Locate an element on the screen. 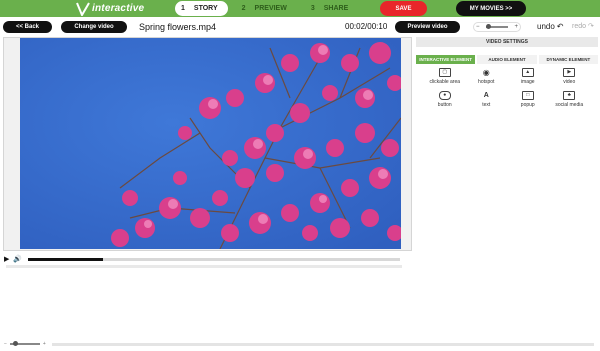 The width and height of the screenshot is (600, 351). zoom-track is located at coordinates (497, 26).